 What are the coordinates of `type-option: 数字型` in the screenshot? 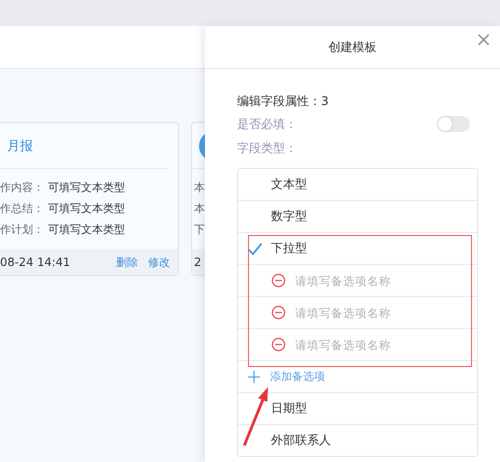 It's located at (357, 216).